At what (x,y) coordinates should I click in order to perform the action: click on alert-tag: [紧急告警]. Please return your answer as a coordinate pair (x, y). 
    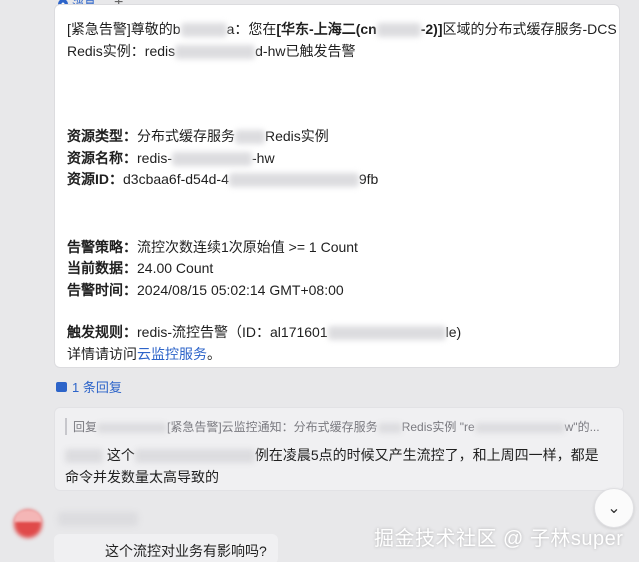
    Looking at the image, I should click on (99, 29).